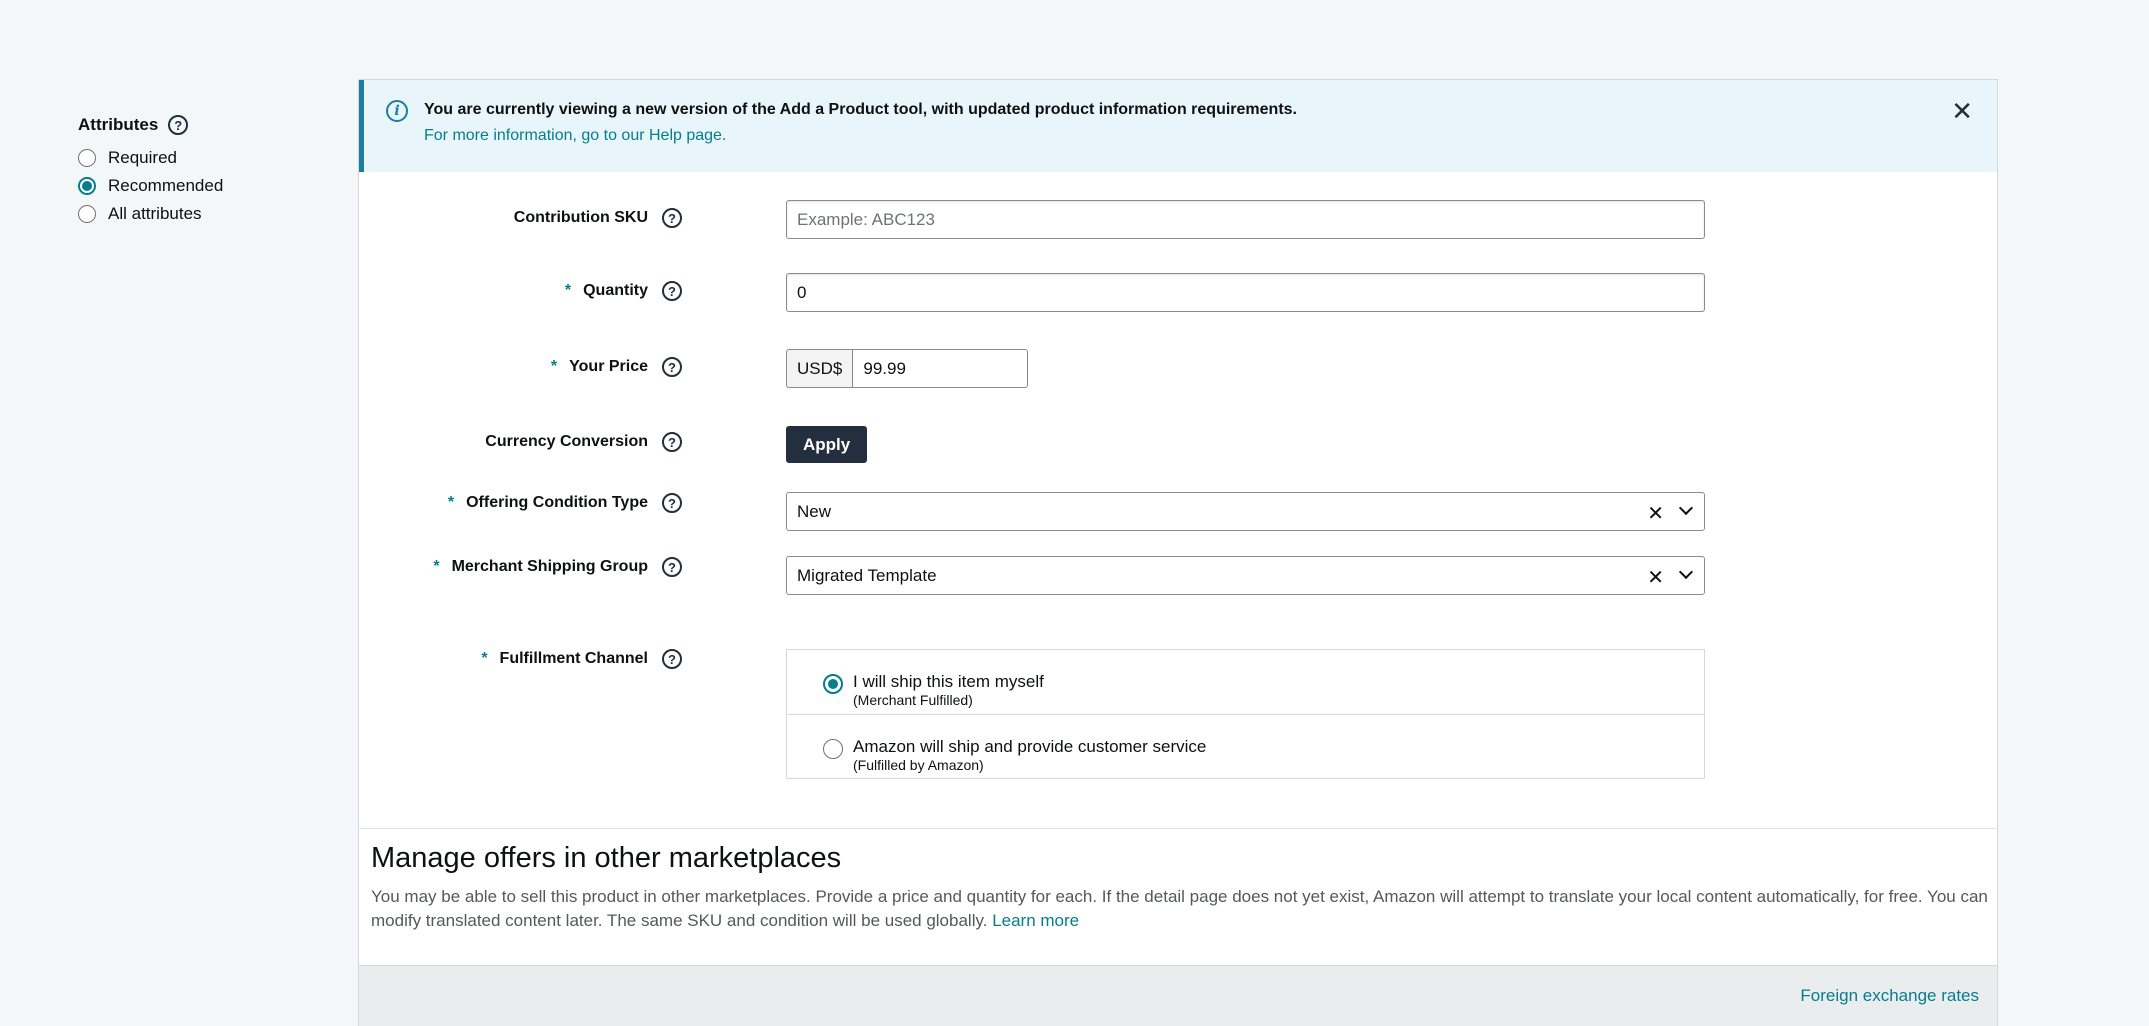 The height and width of the screenshot is (1026, 2149). I want to click on currency-prefix: USD$, so click(819, 368).